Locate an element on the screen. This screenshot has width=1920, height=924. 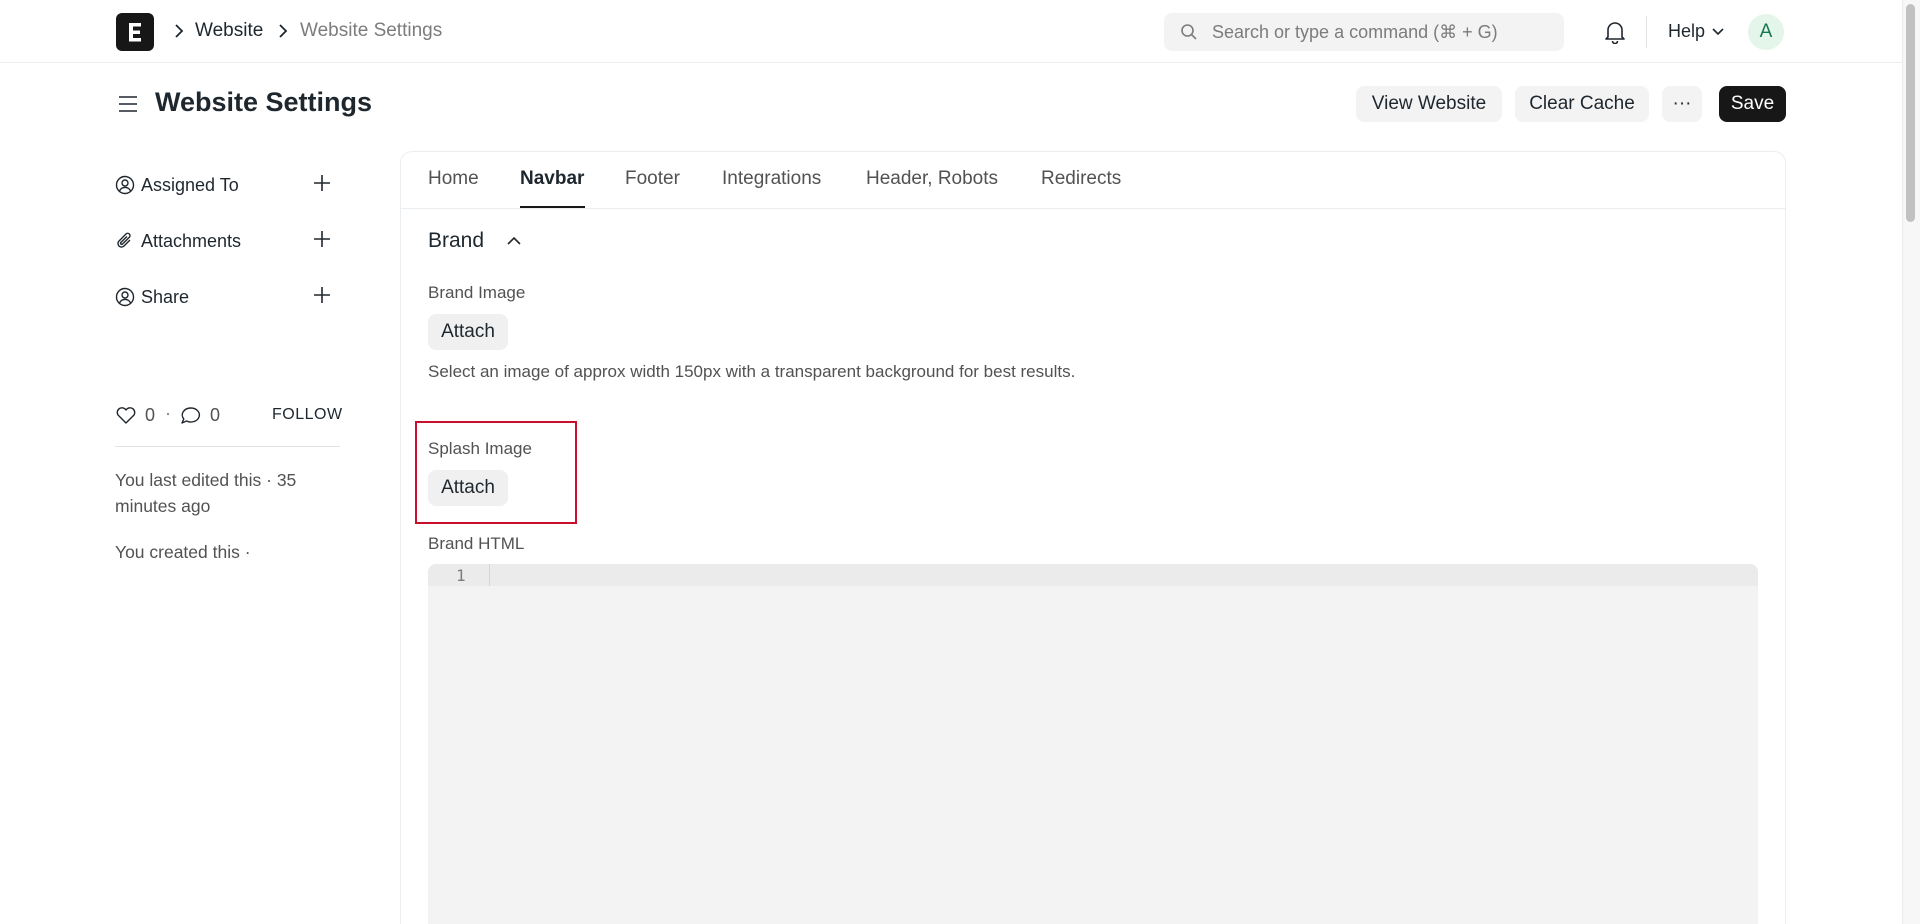
scrollbar-thumb is located at coordinates (1910, 113).